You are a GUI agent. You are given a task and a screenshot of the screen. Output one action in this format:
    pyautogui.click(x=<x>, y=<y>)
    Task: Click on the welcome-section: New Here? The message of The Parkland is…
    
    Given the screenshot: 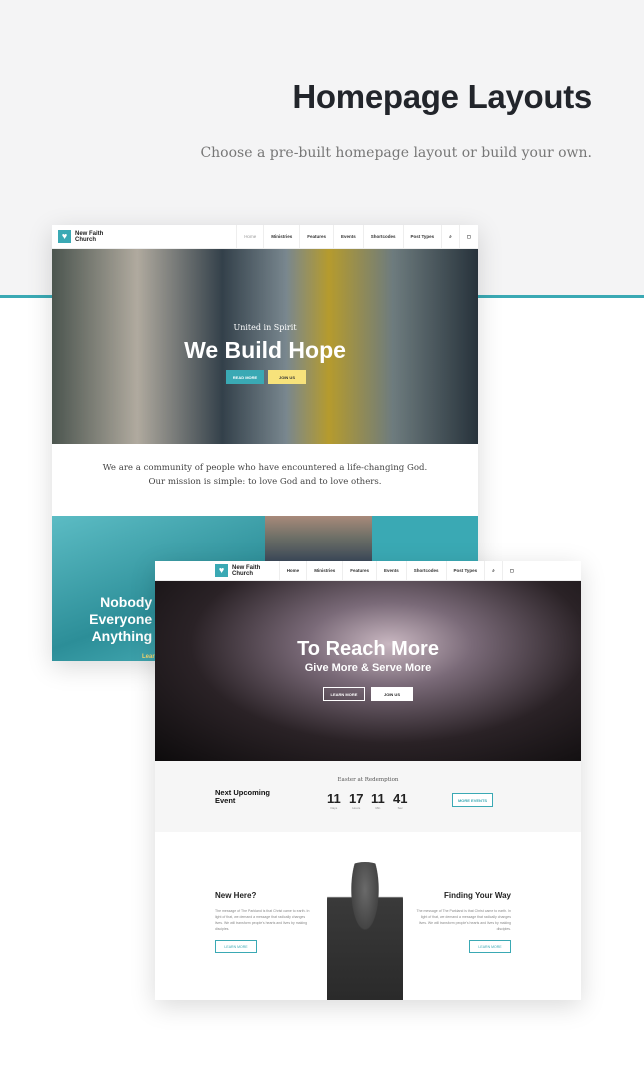 What is the action you would take?
    pyautogui.click(x=368, y=916)
    